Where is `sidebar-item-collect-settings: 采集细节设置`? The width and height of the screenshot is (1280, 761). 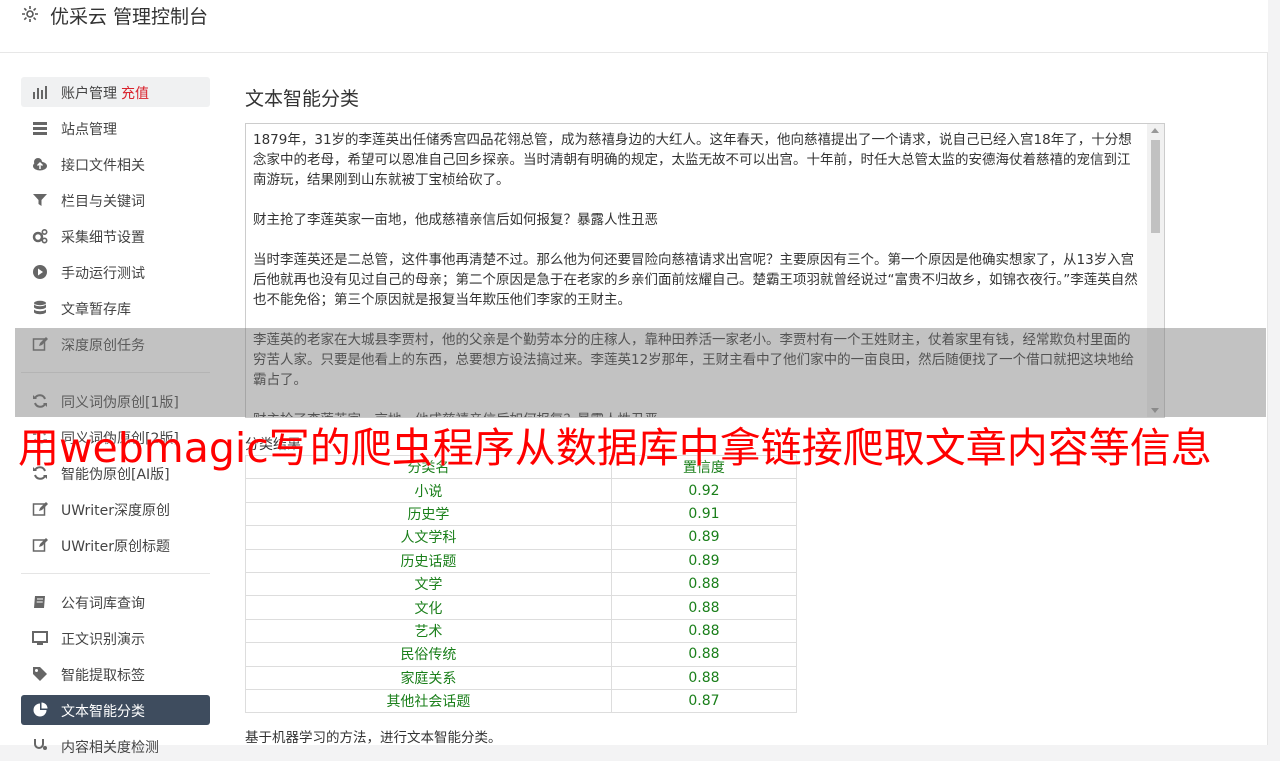 sidebar-item-collect-settings: 采集细节设置 is located at coordinates (115, 236).